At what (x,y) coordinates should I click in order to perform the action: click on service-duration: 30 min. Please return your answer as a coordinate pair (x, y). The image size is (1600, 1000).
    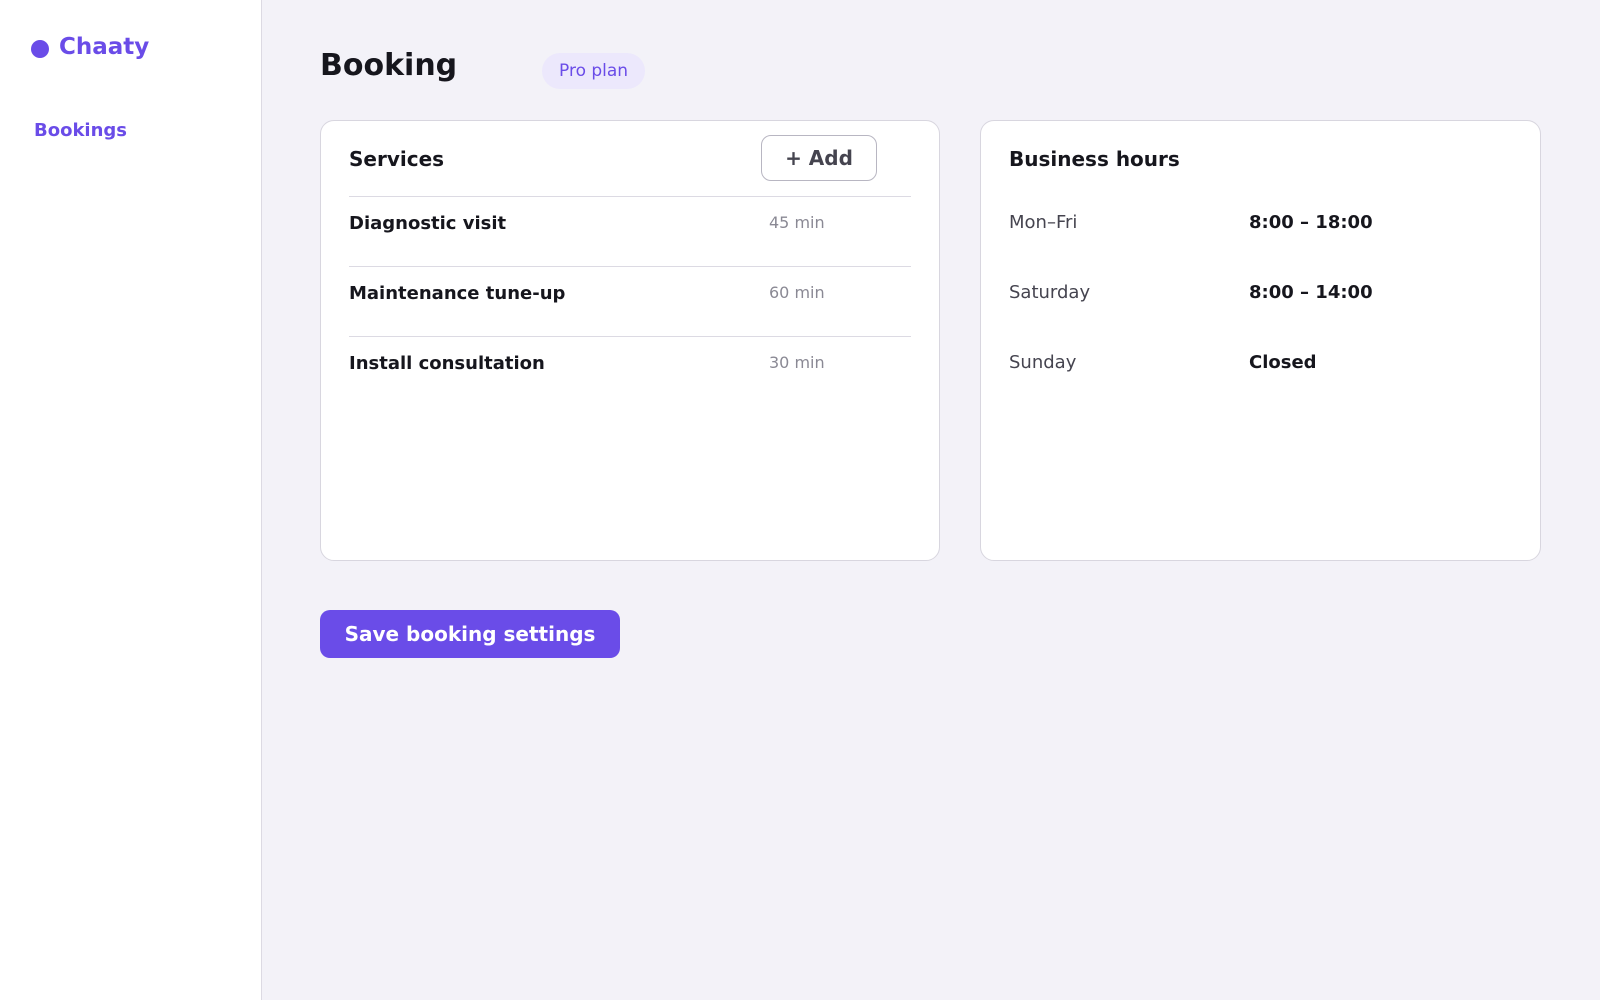
    Looking at the image, I should click on (797, 362).